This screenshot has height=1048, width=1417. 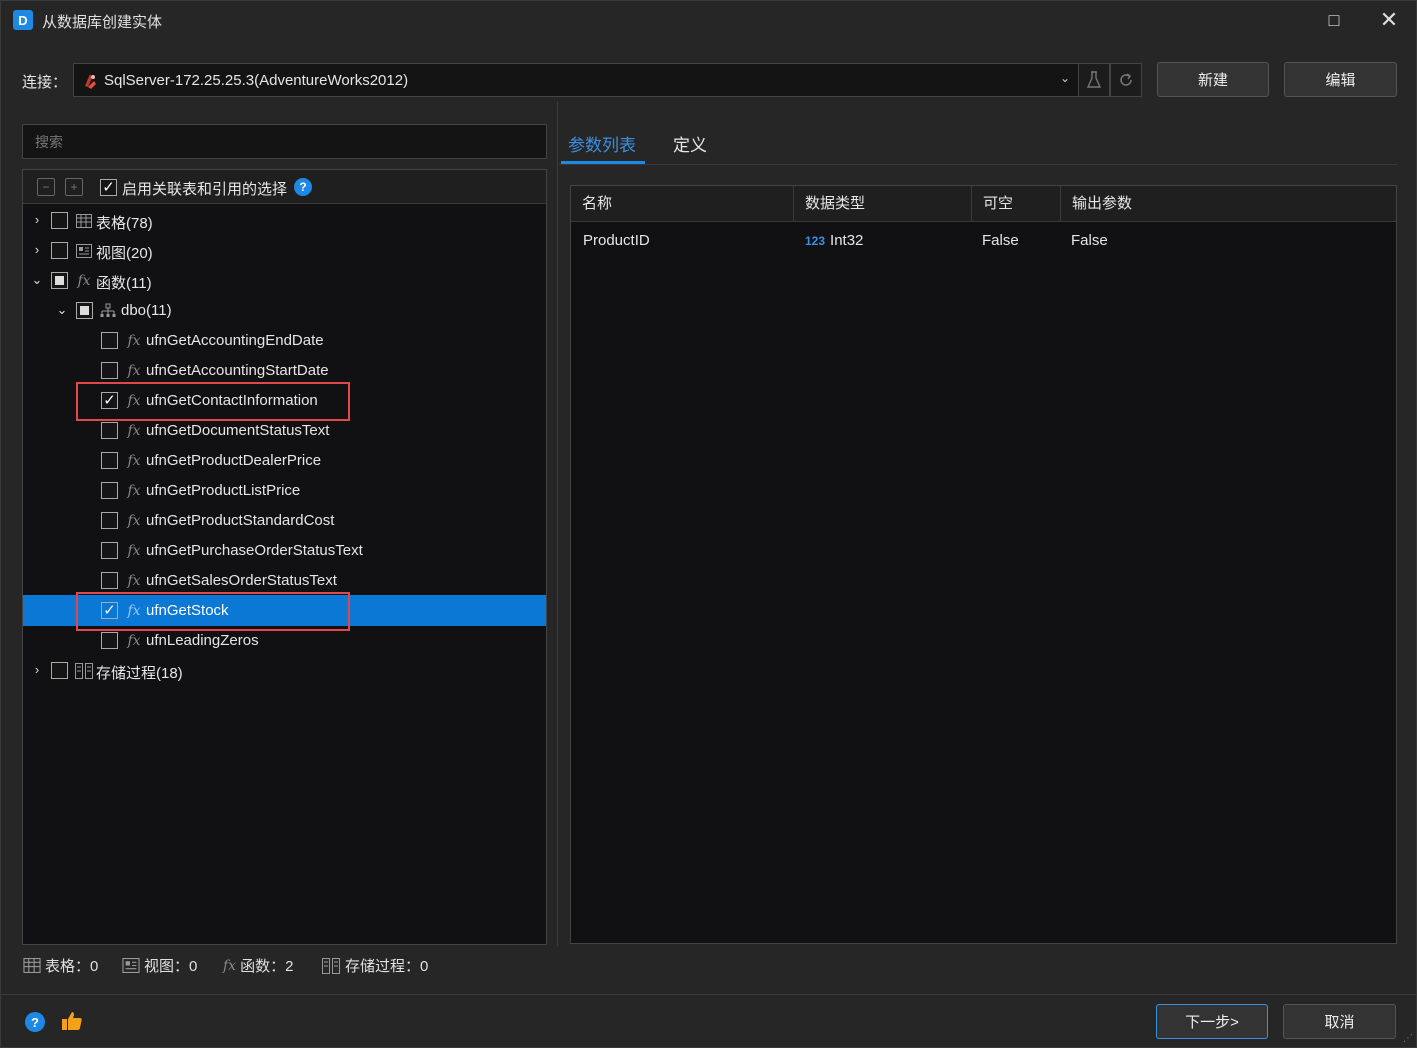 I want to click on table-icon, so click(x=84, y=221).